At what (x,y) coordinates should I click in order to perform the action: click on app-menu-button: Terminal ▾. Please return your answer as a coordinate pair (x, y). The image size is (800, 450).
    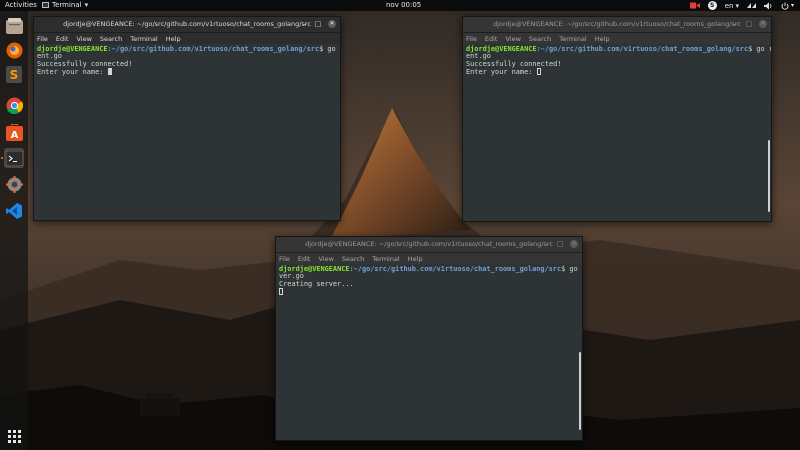
    Looking at the image, I should click on (65, 5).